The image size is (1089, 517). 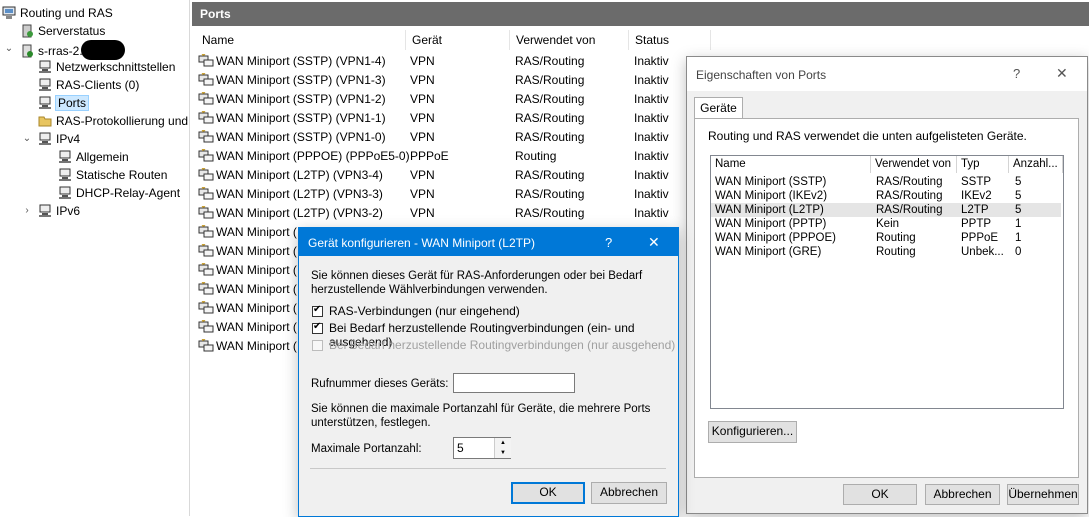 What do you see at coordinates (45, 210) in the screenshot?
I see `ipv6-icon` at bounding box center [45, 210].